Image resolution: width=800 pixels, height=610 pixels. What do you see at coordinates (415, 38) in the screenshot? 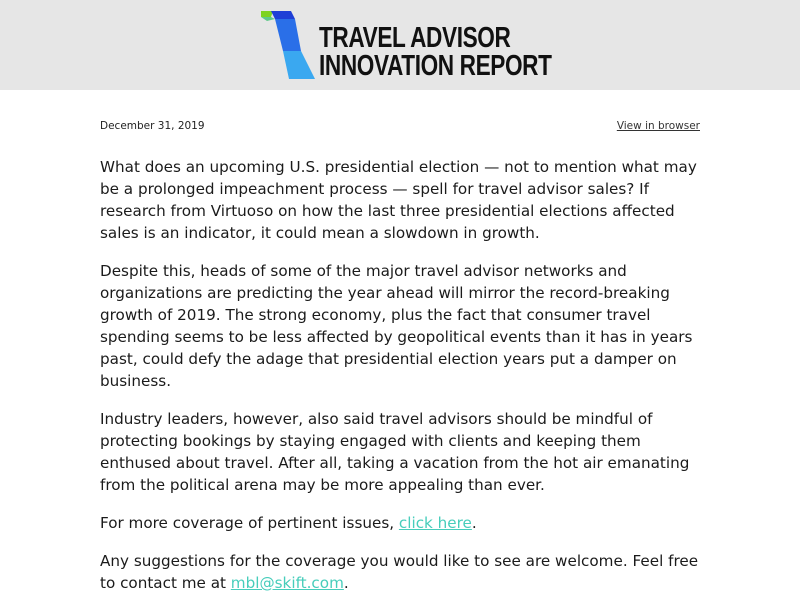
I see `brand-line-1: TRAVEL ADVISOR` at bounding box center [415, 38].